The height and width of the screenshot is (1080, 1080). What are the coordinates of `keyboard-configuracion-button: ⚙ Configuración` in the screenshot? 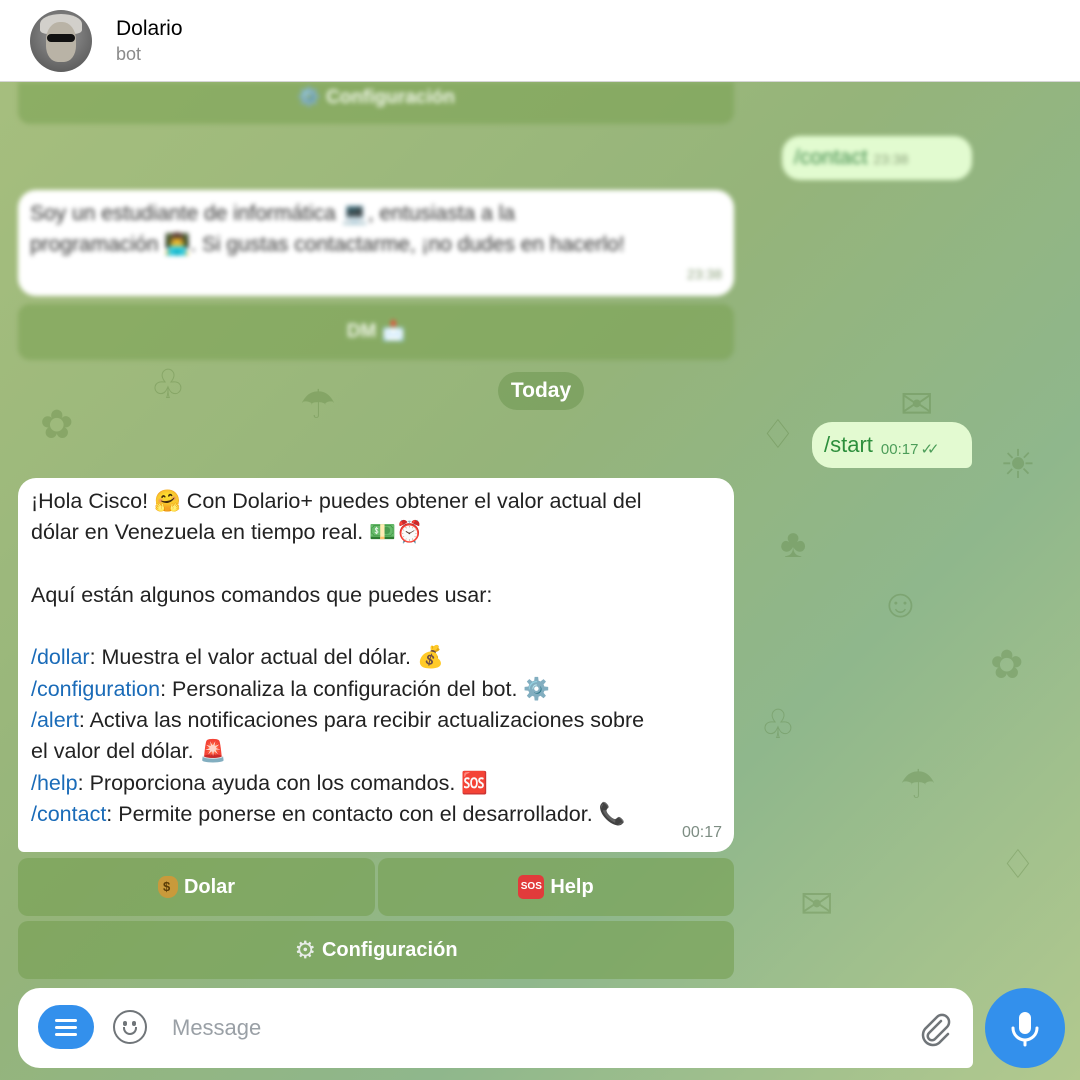 It's located at (376, 950).